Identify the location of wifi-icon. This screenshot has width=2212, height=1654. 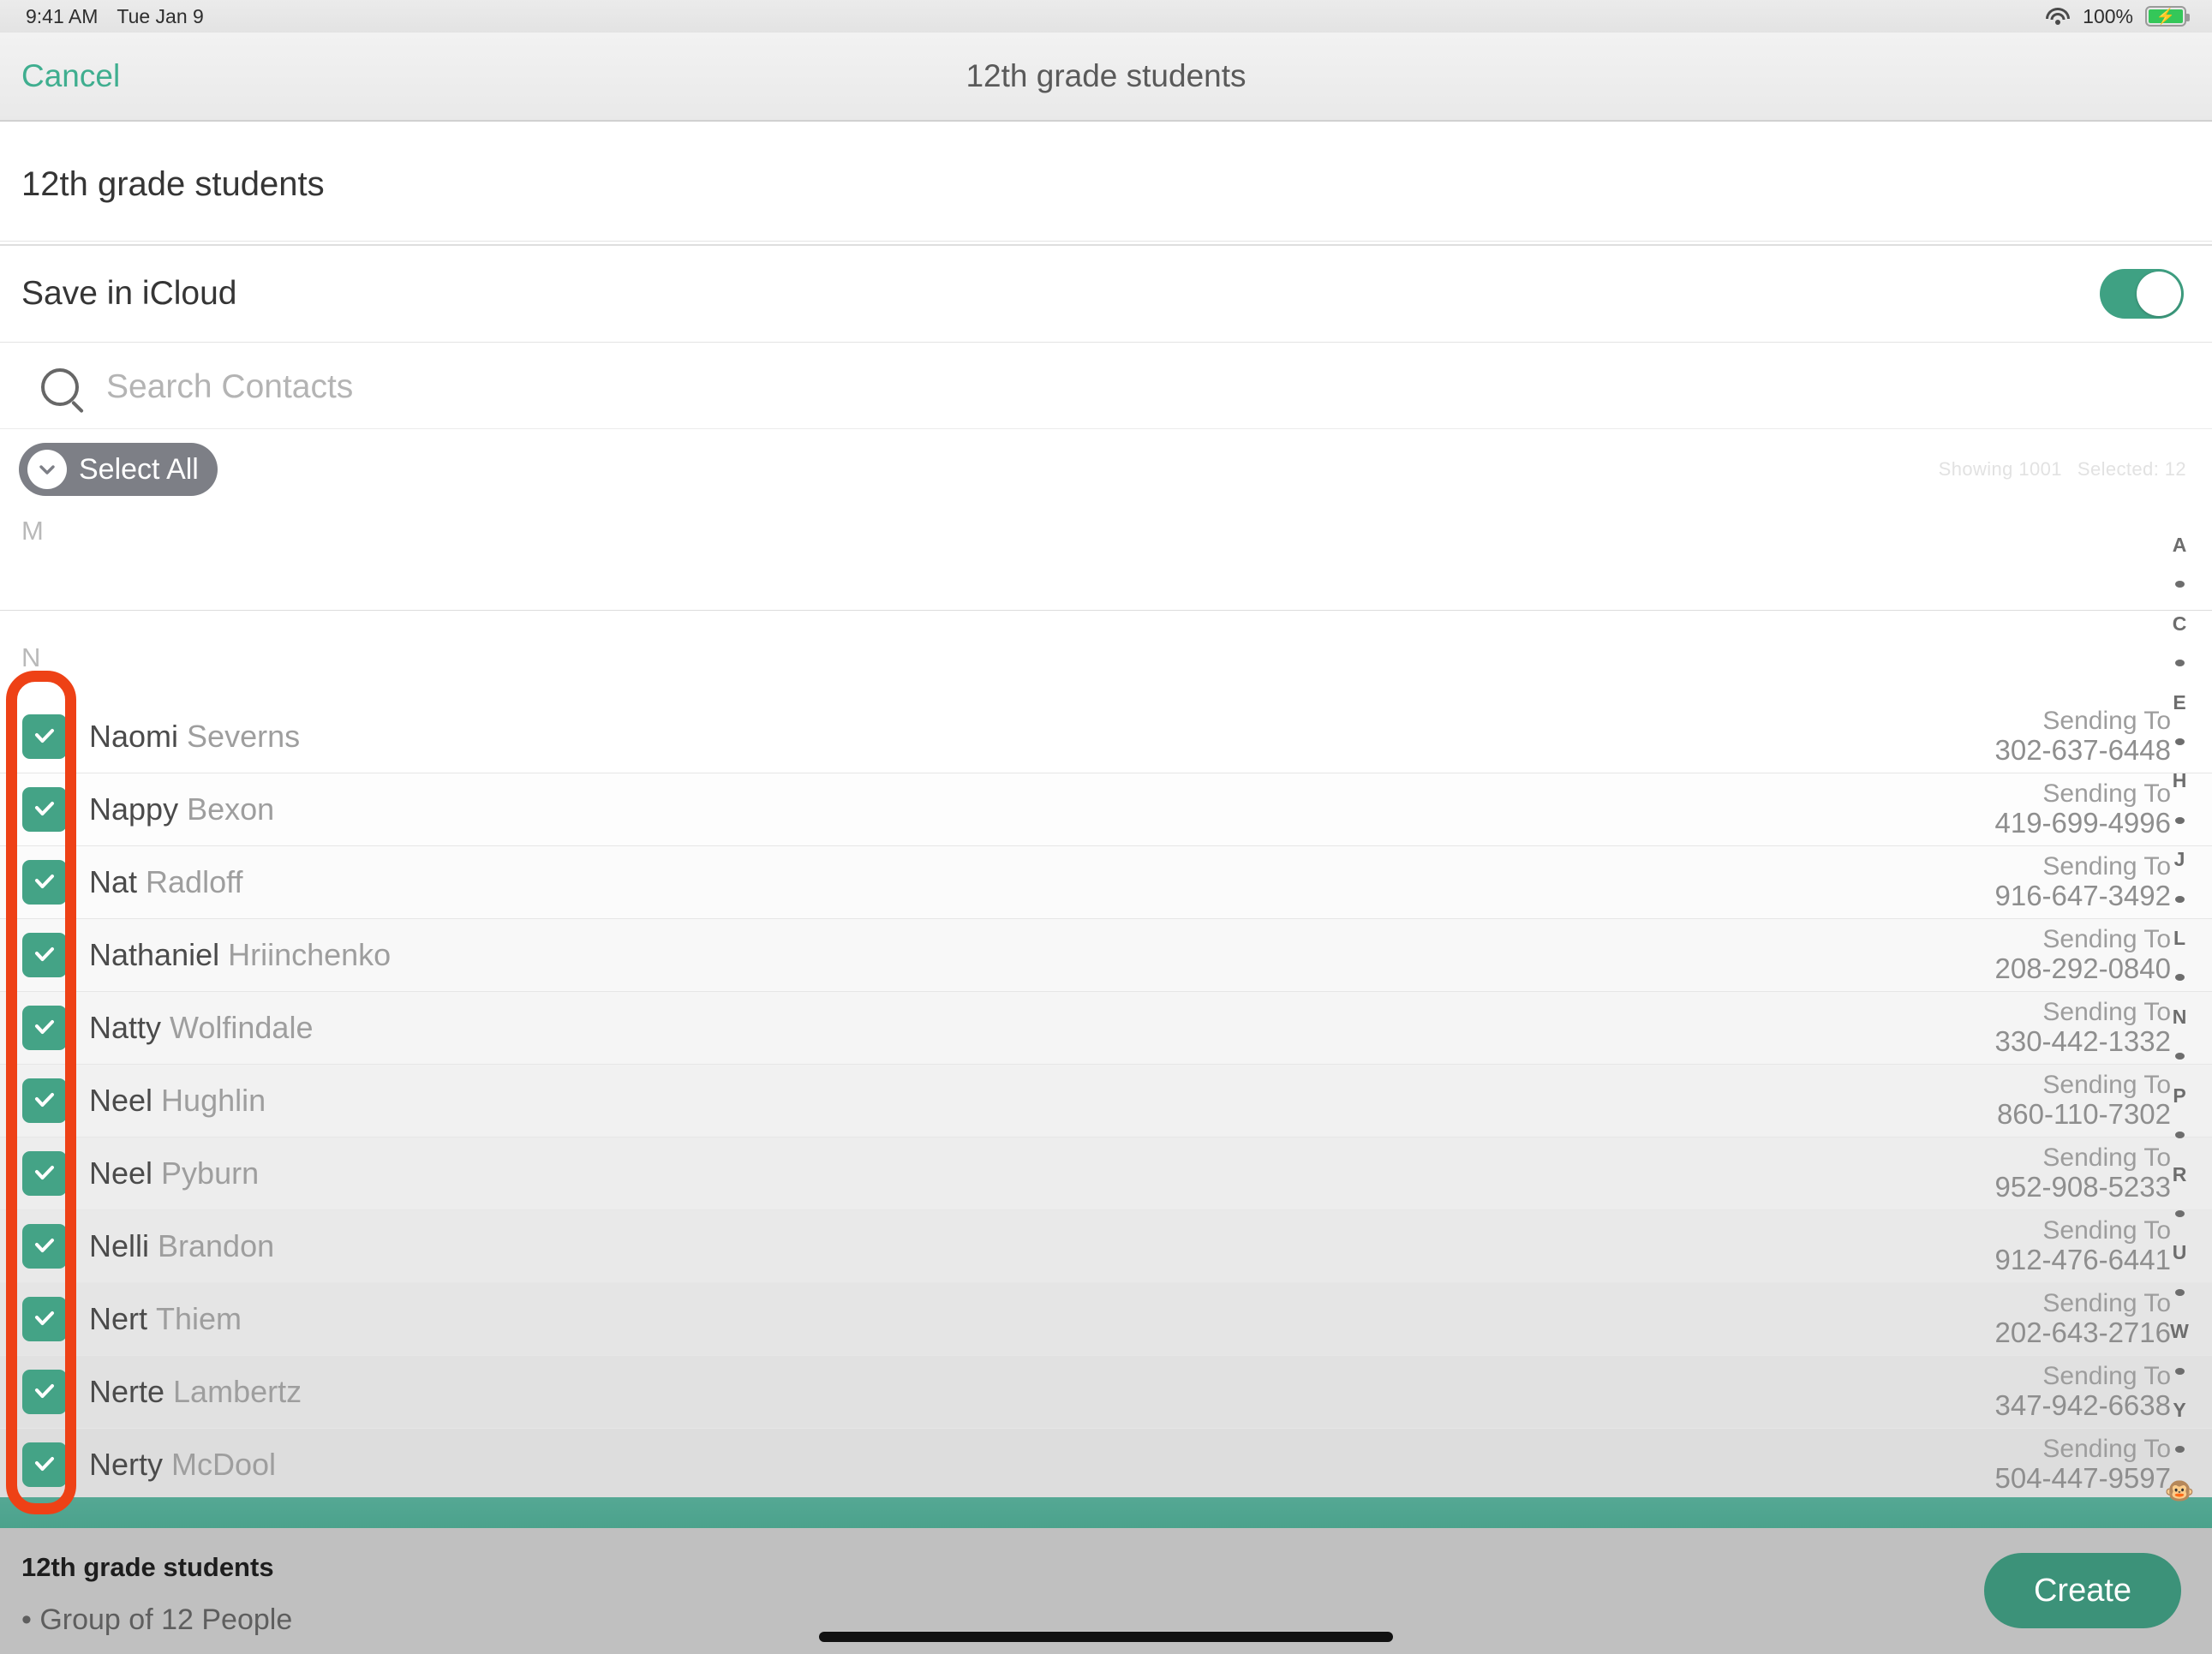
(2058, 16).